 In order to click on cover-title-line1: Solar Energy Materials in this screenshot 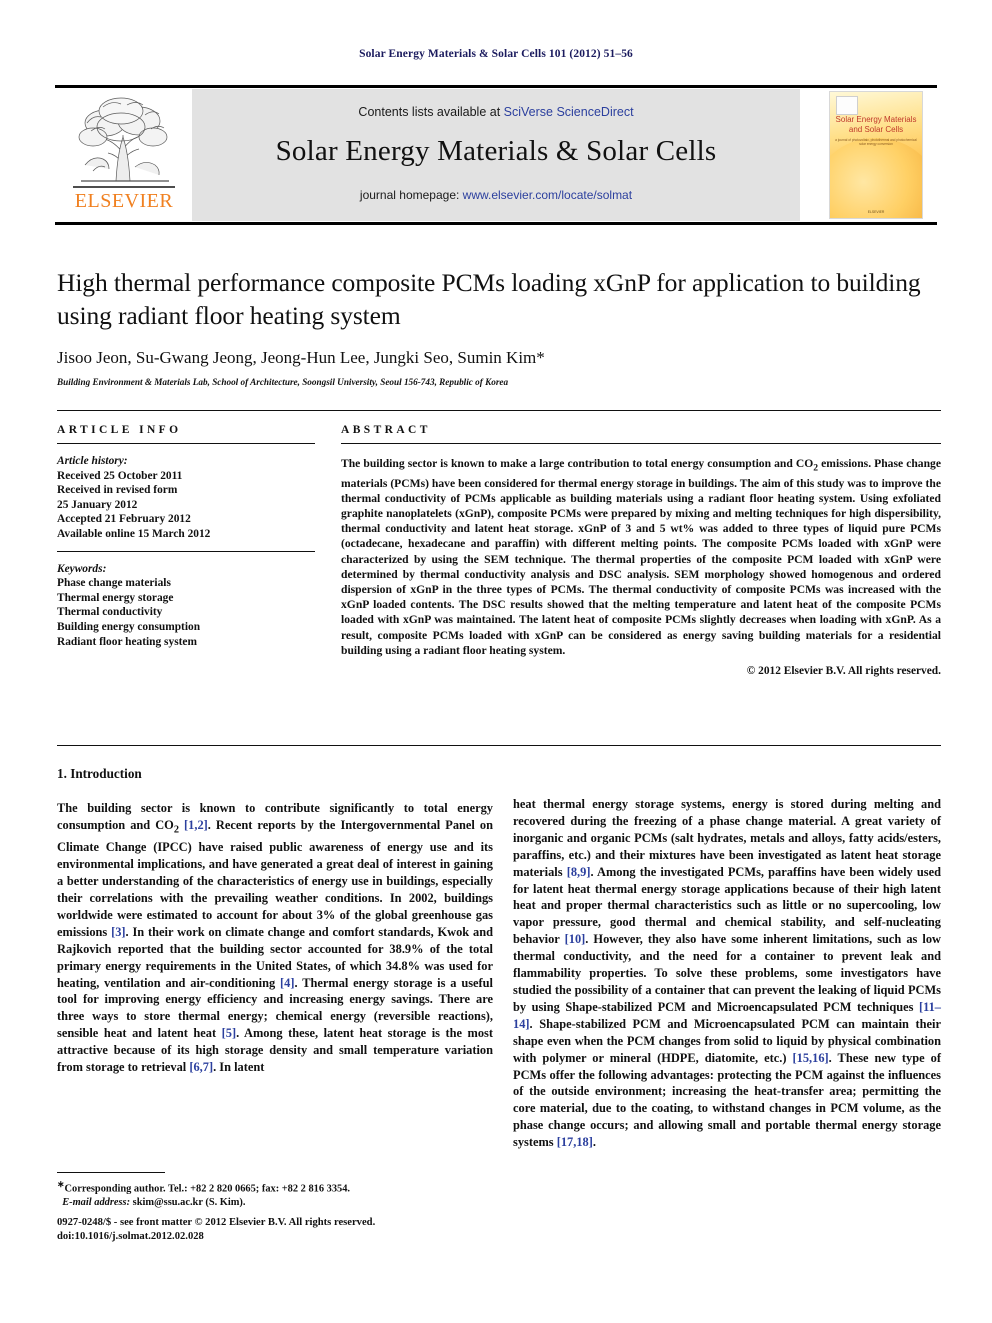, I will do `click(876, 119)`.